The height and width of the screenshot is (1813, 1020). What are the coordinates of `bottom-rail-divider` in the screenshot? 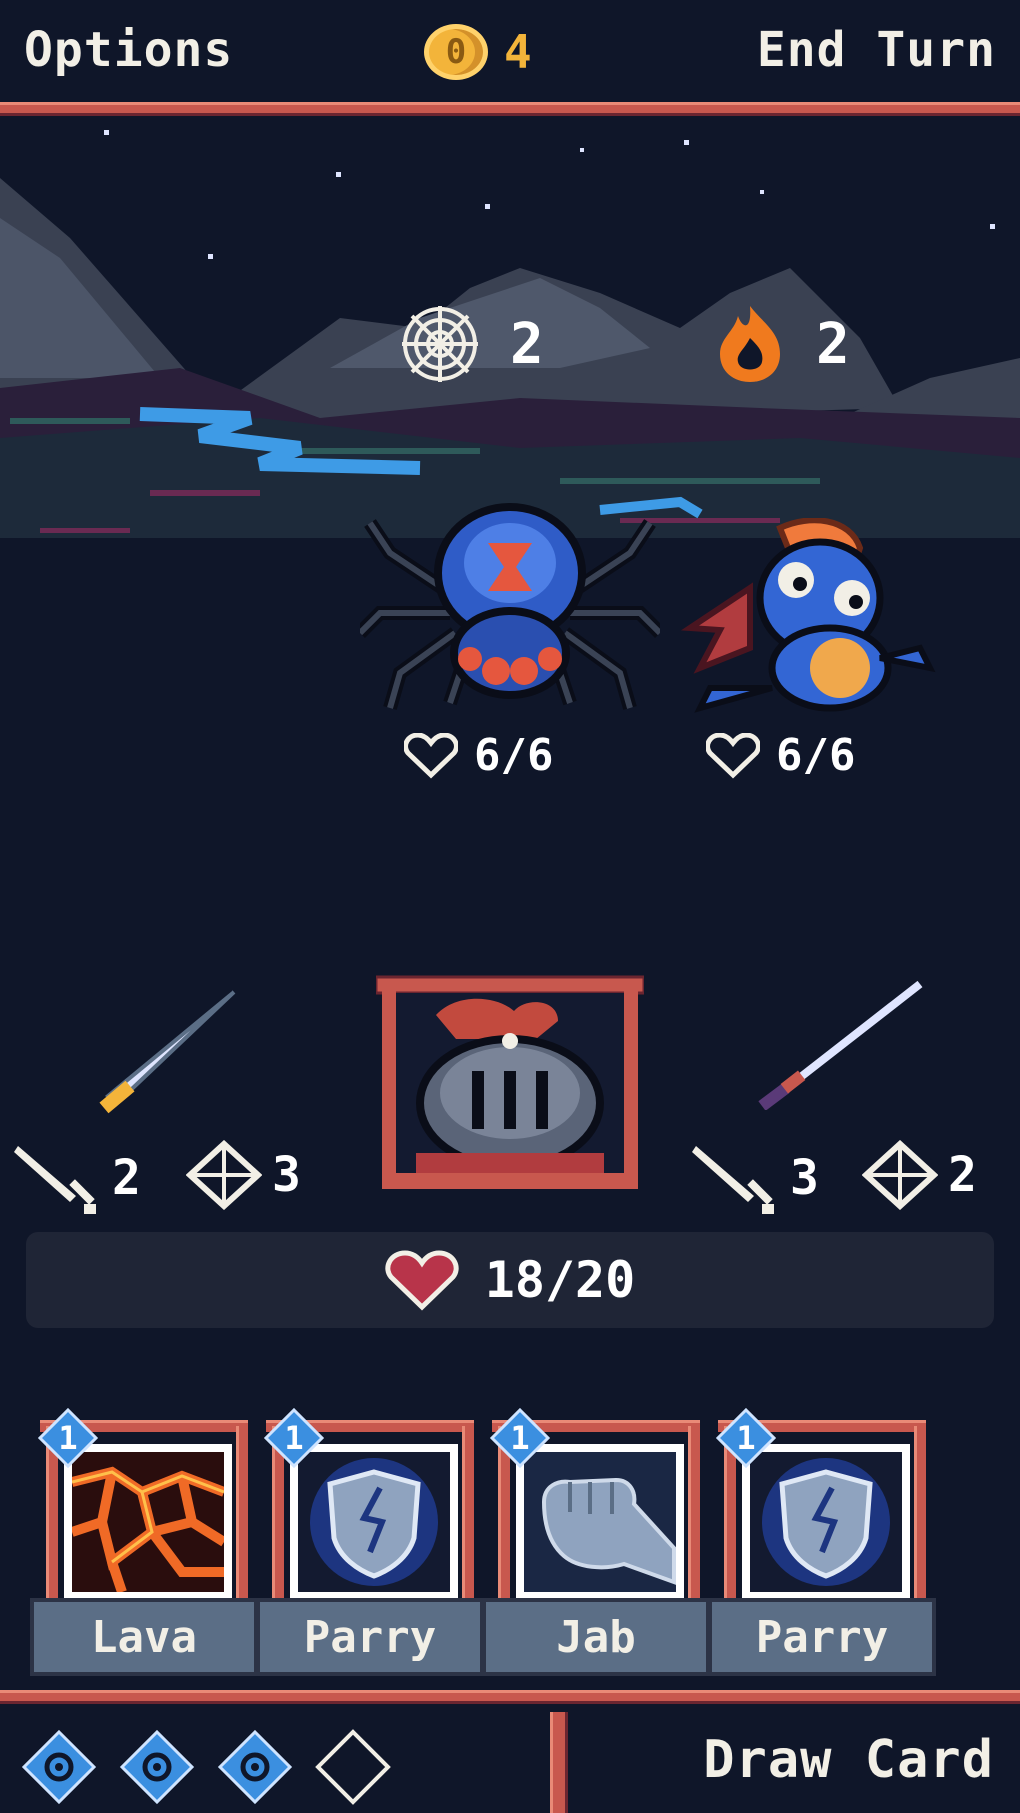 It's located at (510, 1697).